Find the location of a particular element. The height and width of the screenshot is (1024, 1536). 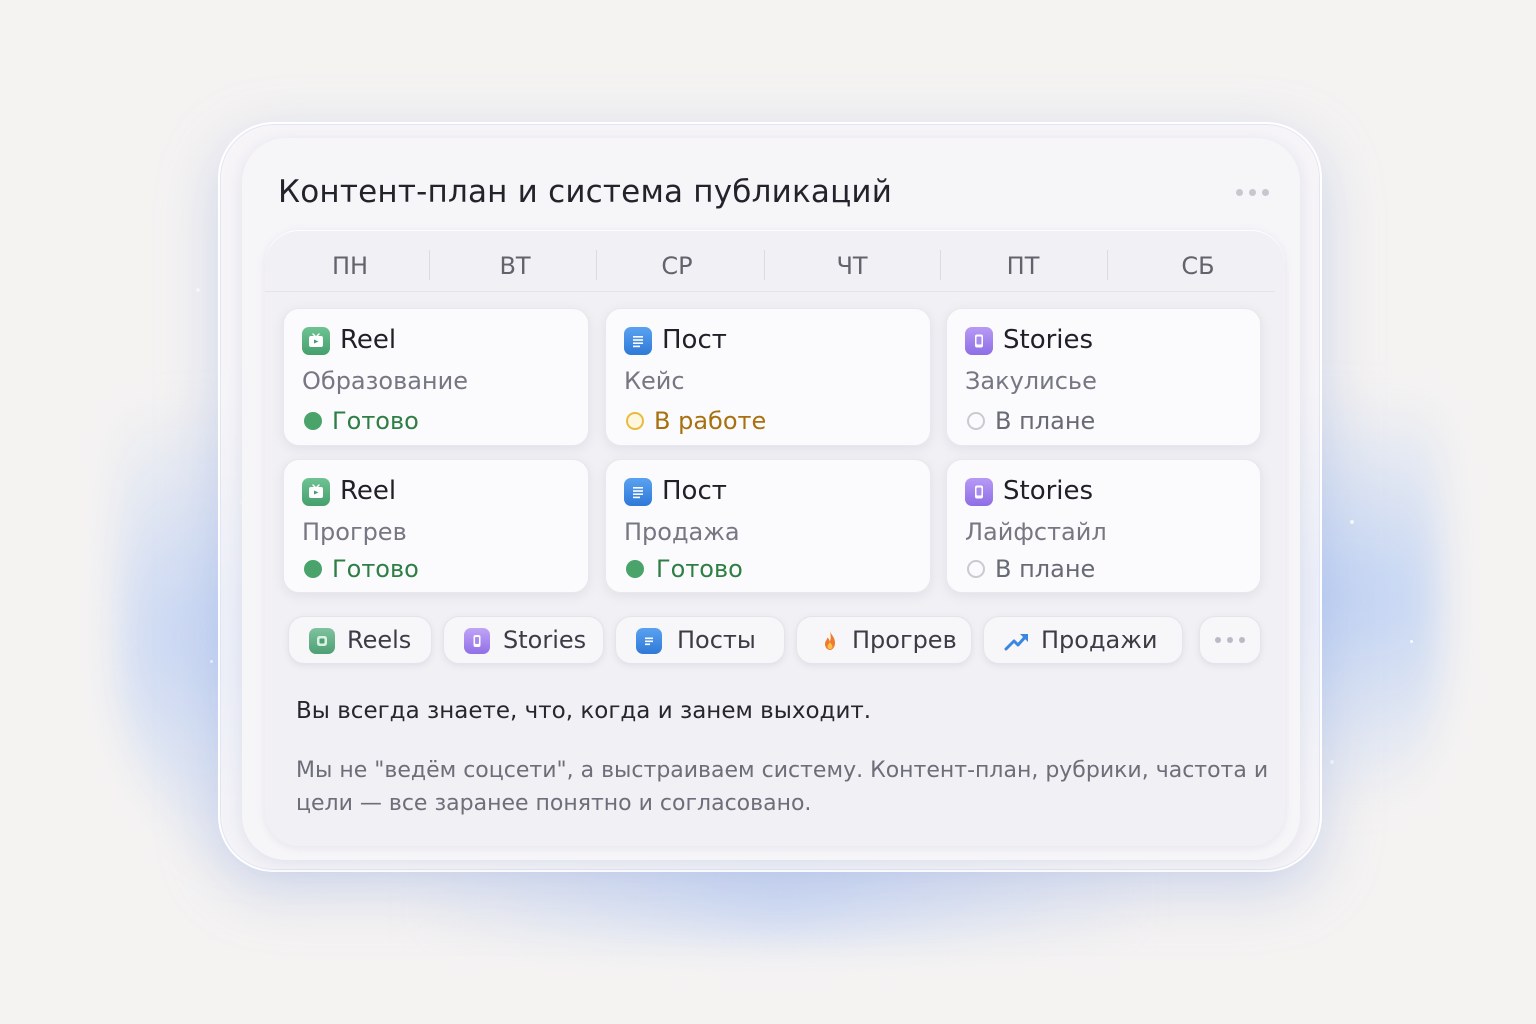

posts-icon is located at coordinates (649, 641).